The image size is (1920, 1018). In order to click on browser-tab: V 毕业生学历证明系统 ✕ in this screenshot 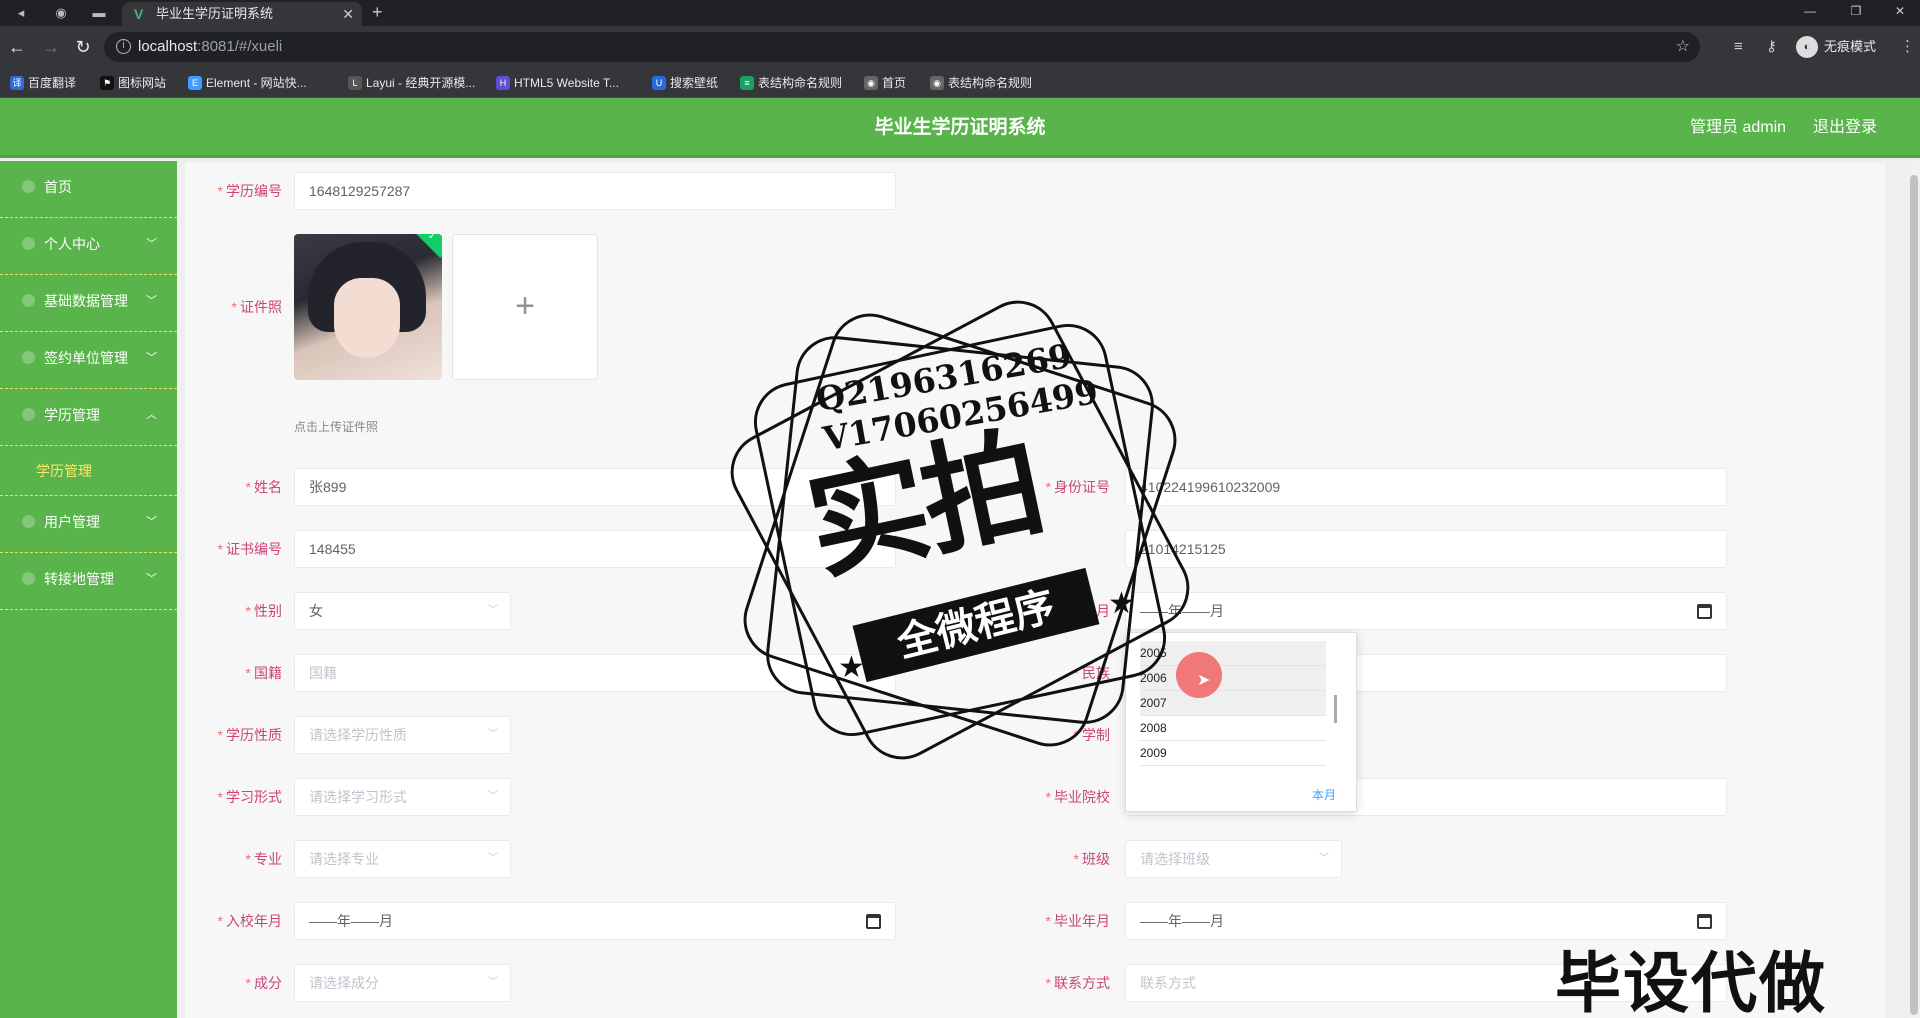, I will do `click(242, 14)`.